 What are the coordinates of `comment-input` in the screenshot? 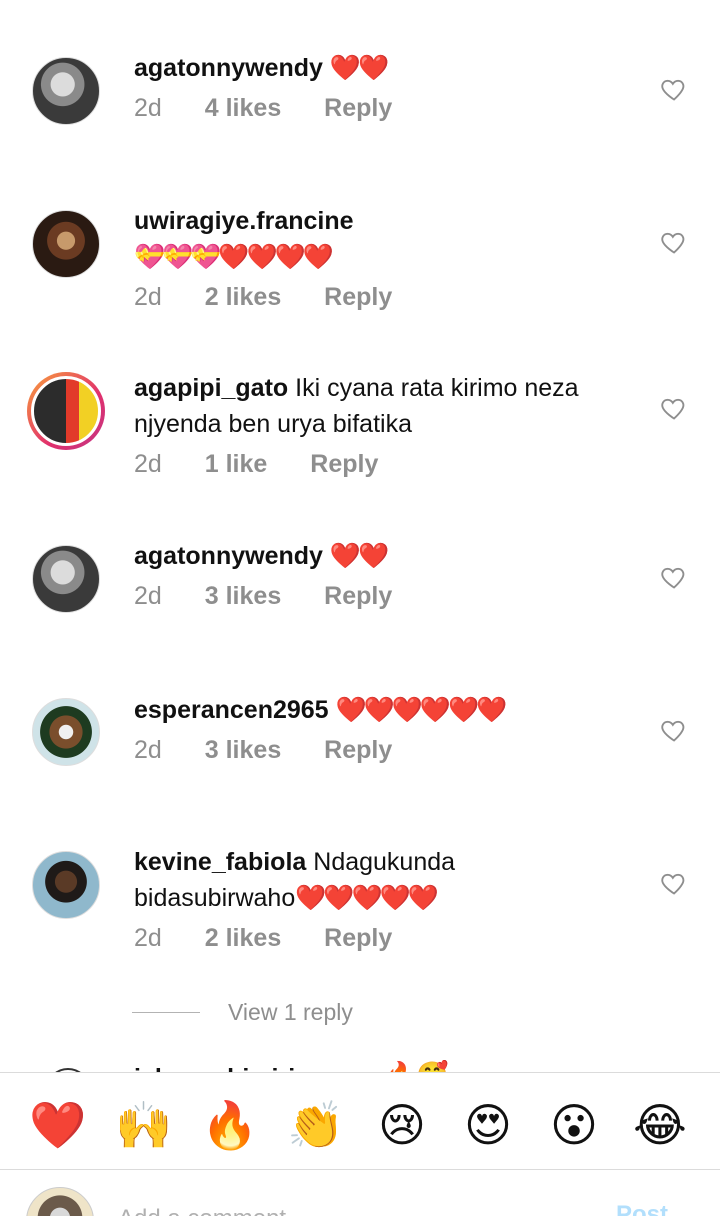 It's located at (348, 1208).